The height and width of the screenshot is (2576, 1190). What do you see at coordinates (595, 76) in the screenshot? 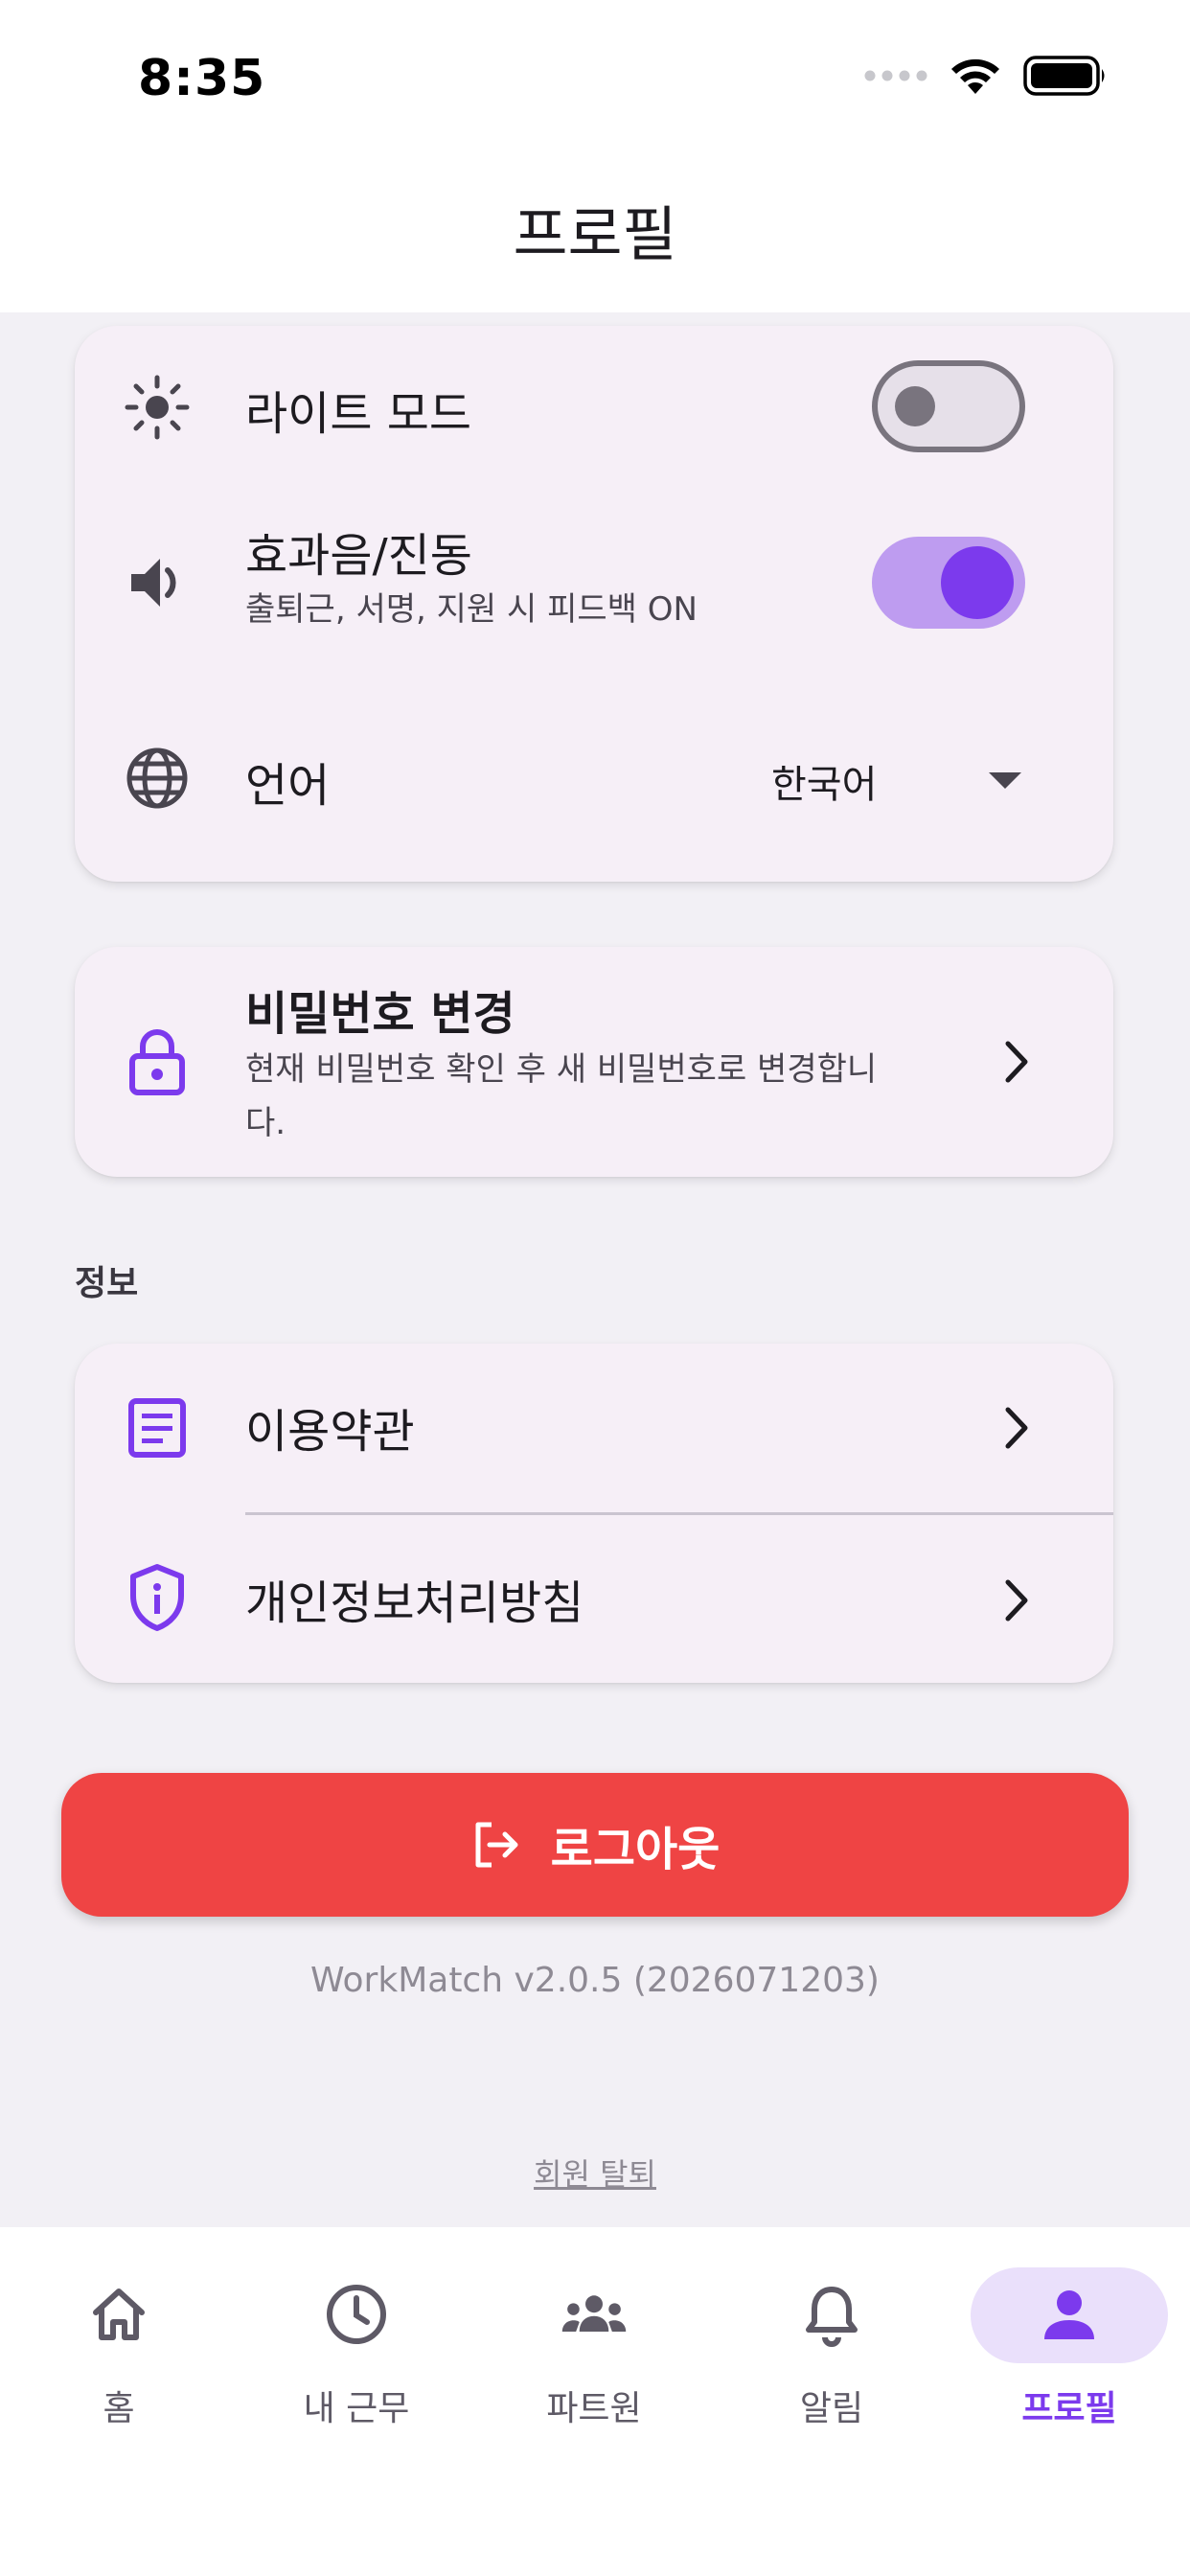
I see `status-bar: 8:35` at bounding box center [595, 76].